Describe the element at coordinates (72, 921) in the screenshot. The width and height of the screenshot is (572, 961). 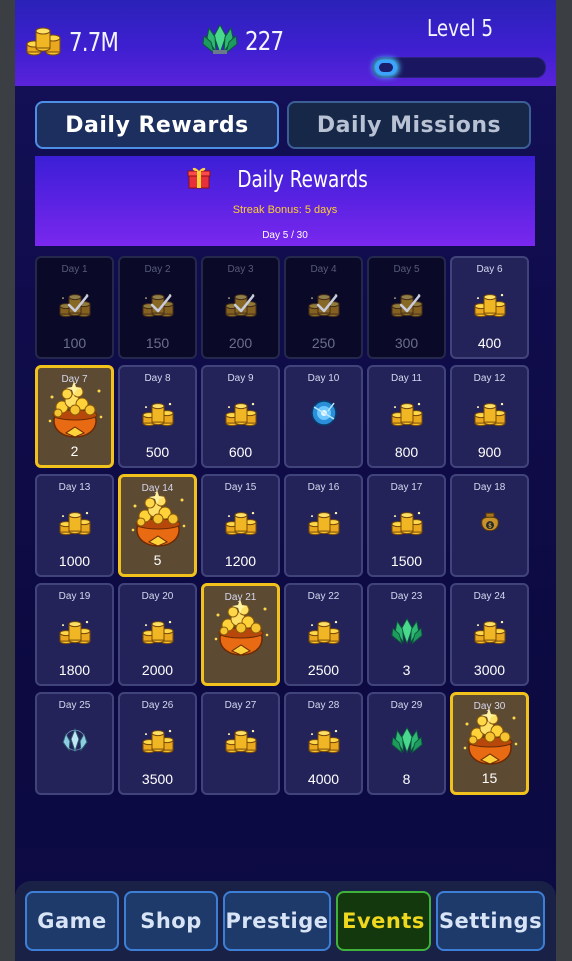
I see `nav-game: Game` at that location.